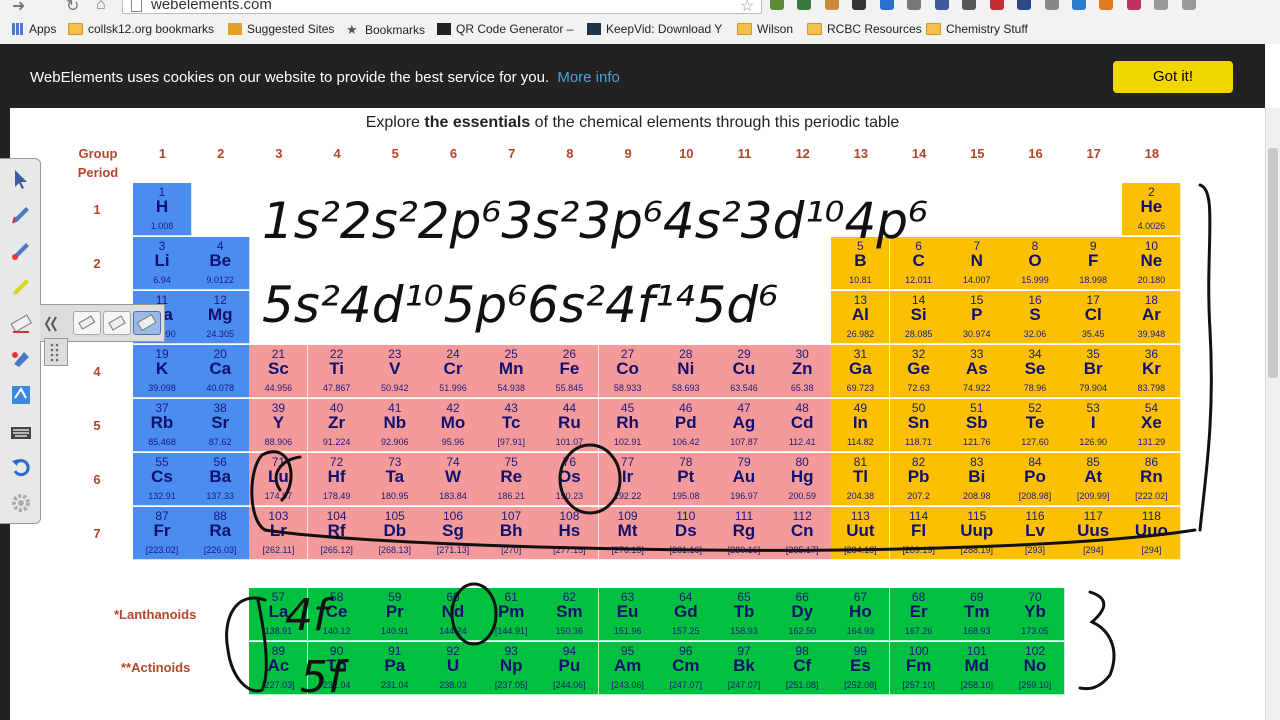  What do you see at coordinates (919, 263) in the screenshot?
I see `element-C: 6 C 12.011` at bounding box center [919, 263].